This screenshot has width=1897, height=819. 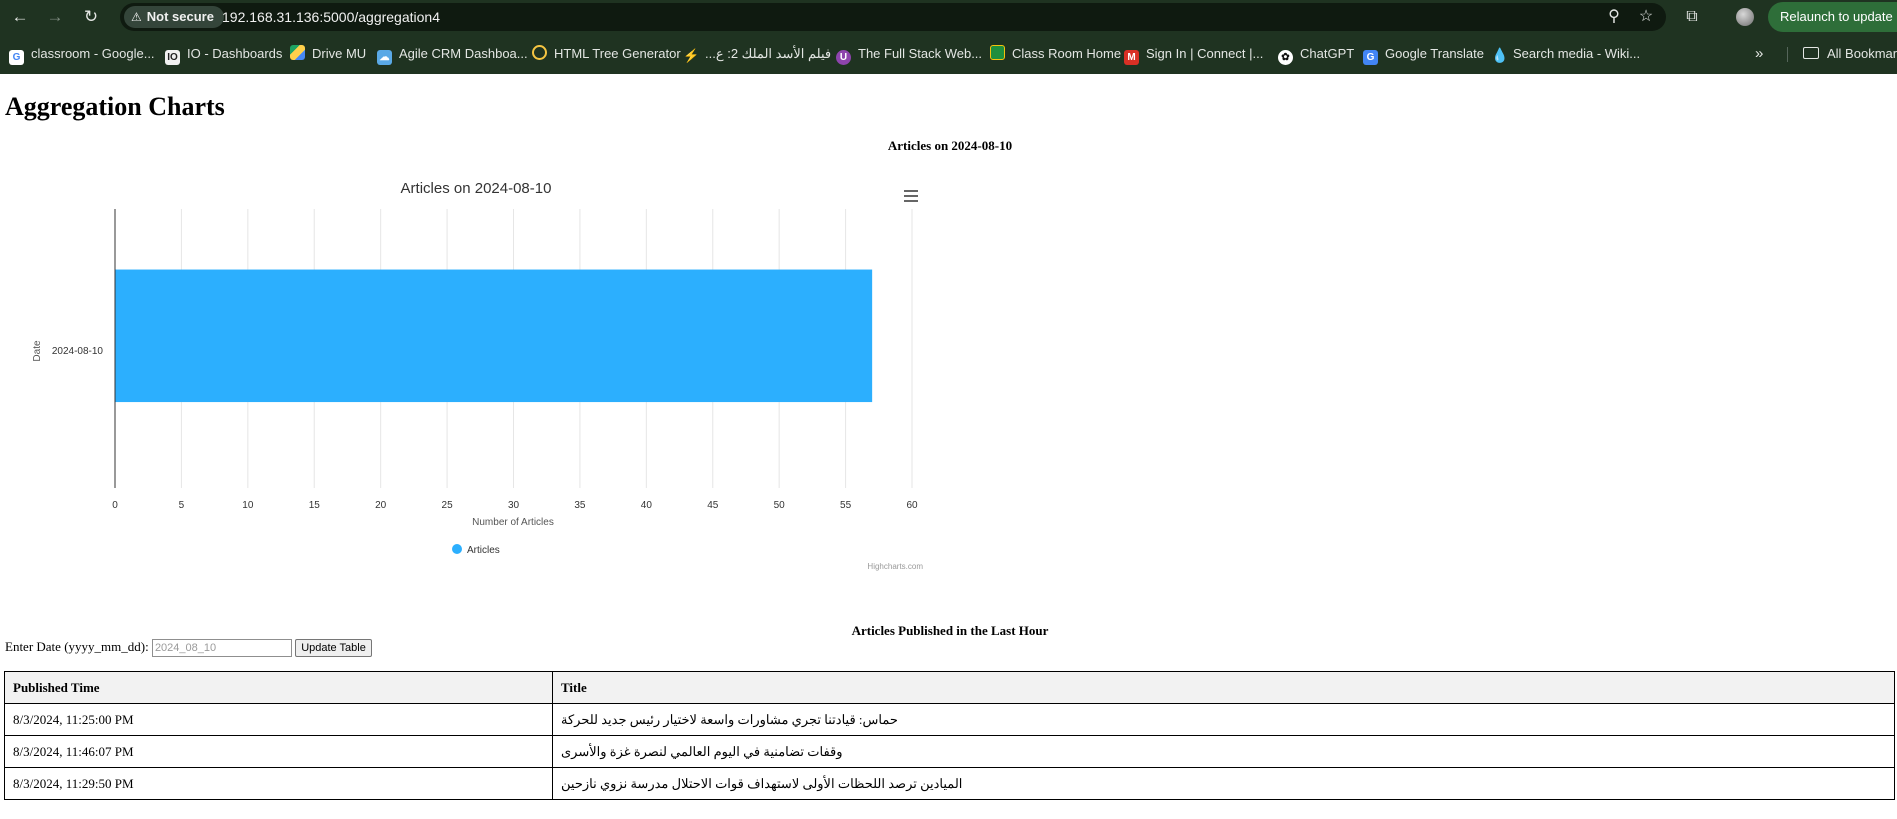 What do you see at coordinates (182, 505) in the screenshot?
I see `value-tick-label: 5` at bounding box center [182, 505].